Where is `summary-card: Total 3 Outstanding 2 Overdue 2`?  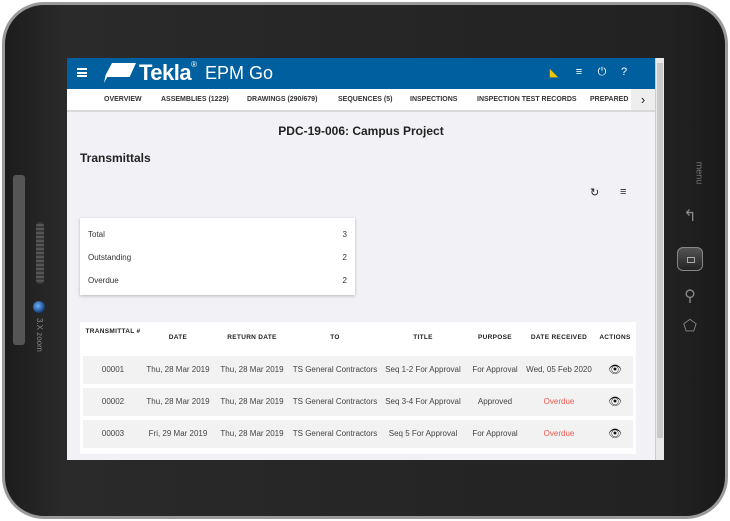
summary-card: Total 3 Outstanding 2 Overdue 2 is located at coordinates (217, 256).